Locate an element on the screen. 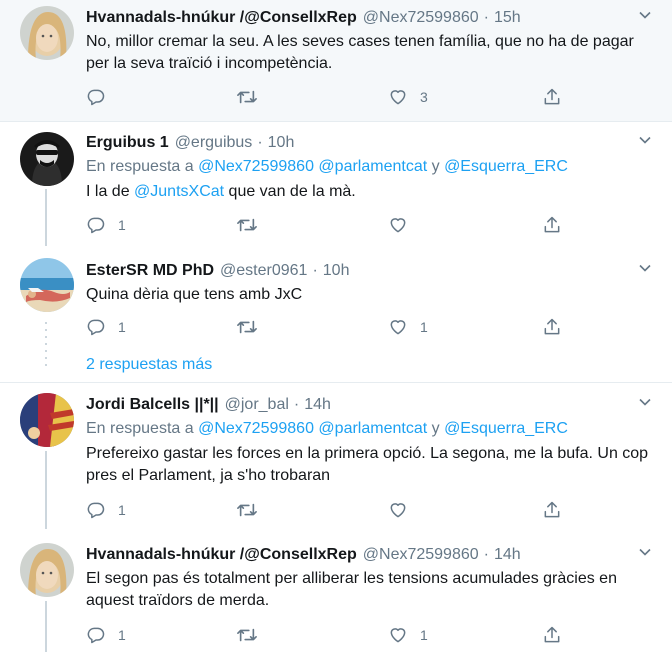  tweet-header: Jordi Balcells ||*|| @jor_bal · 14h is located at coordinates (369, 405).